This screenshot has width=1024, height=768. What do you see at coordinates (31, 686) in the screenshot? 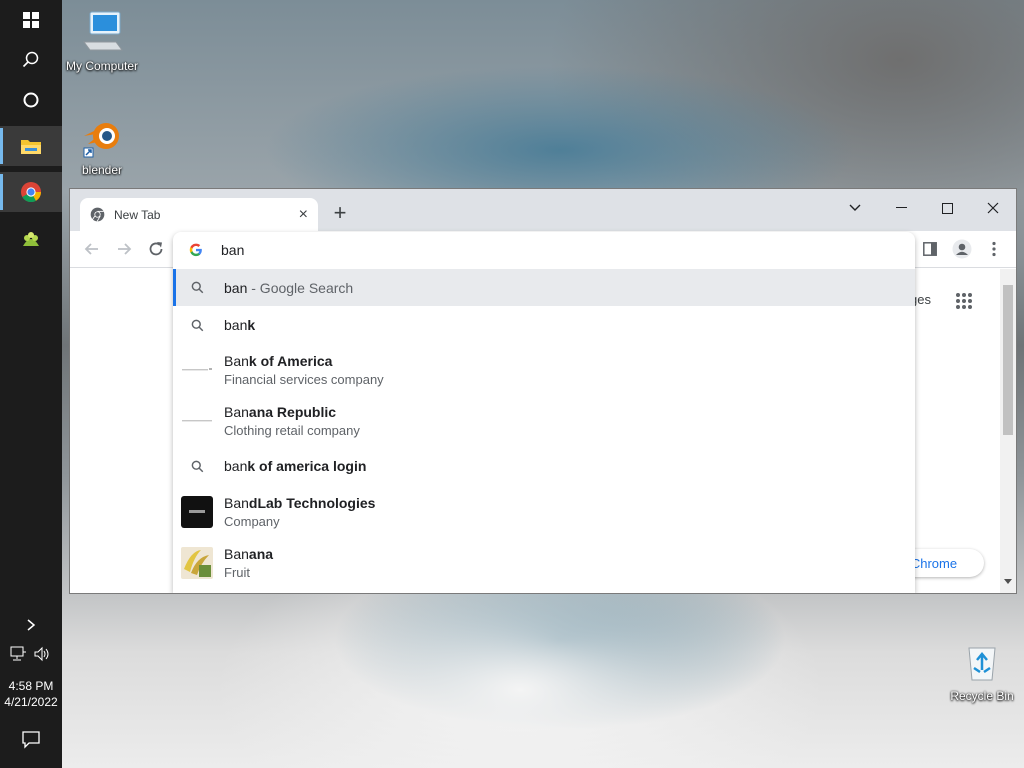
I see `clock-time: 4:58 PM` at bounding box center [31, 686].